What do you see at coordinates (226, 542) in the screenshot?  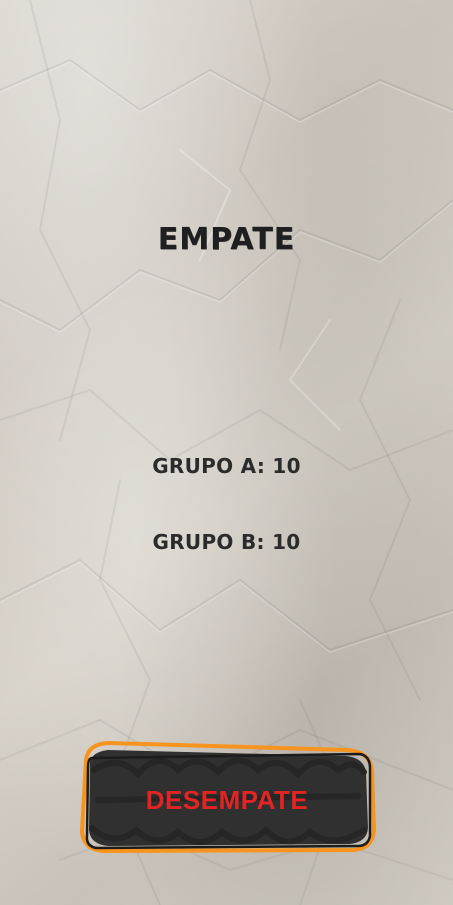 I see `group-b-score: GRUPO B: 10` at bounding box center [226, 542].